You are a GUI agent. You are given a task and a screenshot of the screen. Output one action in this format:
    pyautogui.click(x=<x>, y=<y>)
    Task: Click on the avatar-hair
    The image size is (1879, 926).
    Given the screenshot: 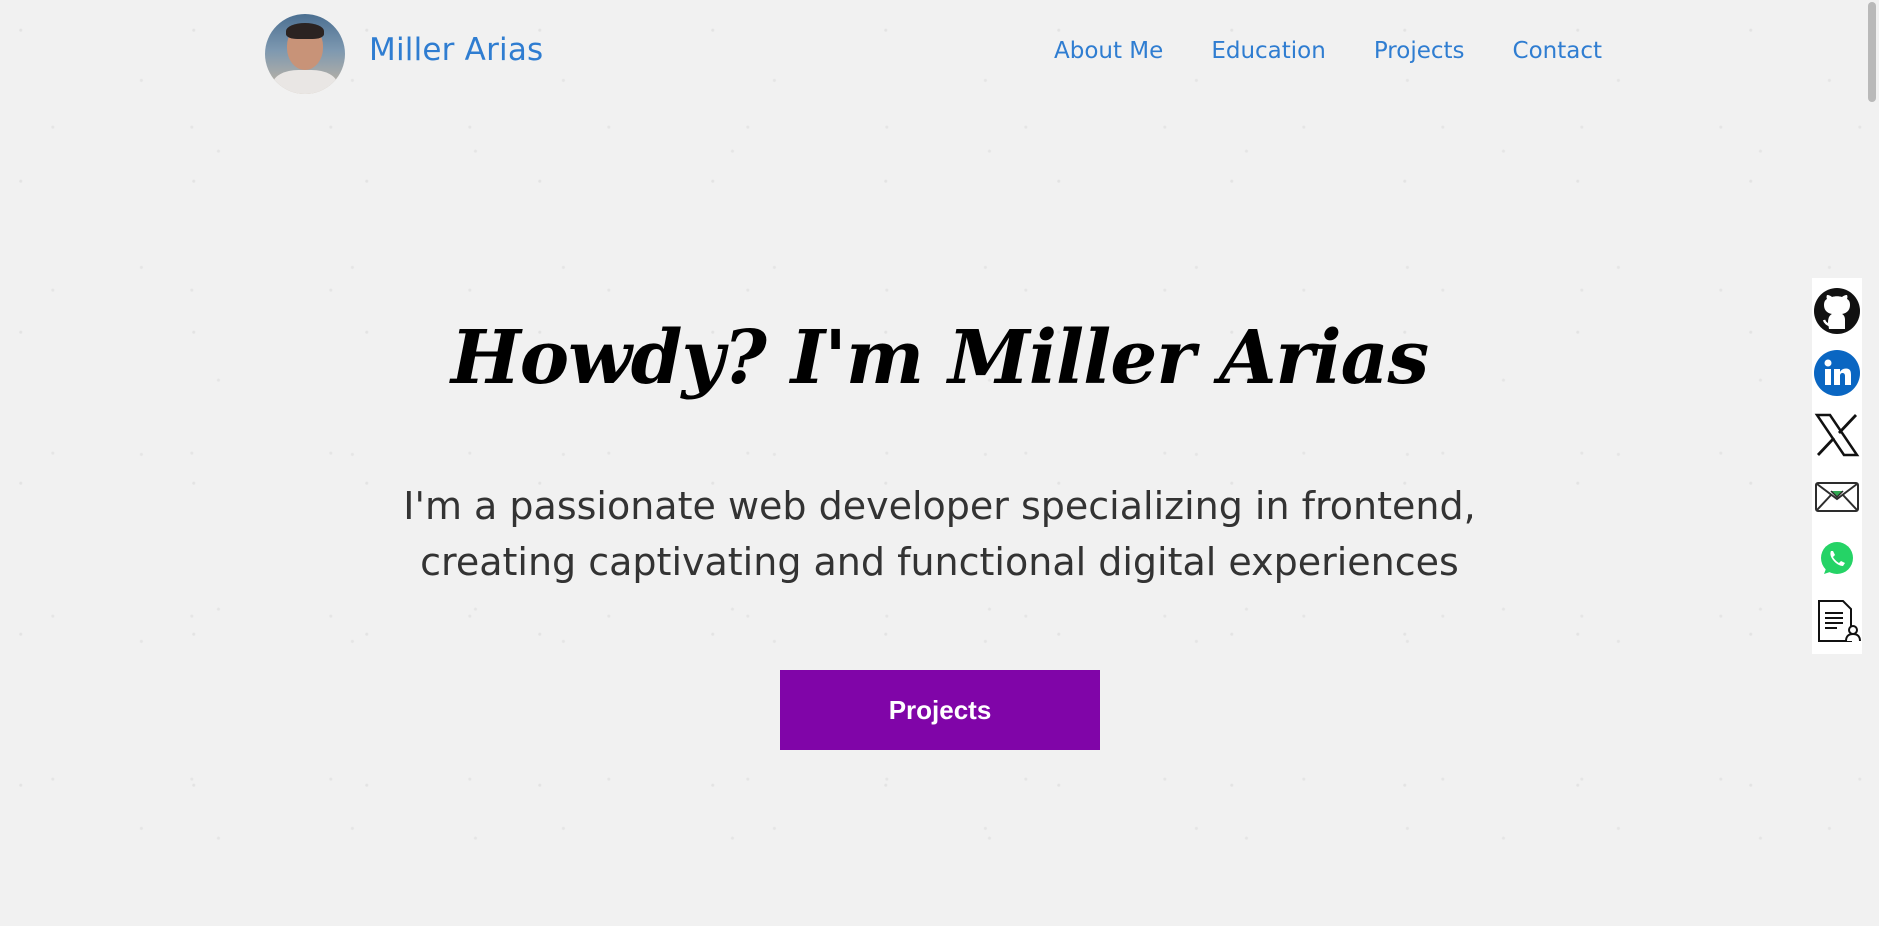 What is the action you would take?
    pyautogui.click(x=305, y=31)
    